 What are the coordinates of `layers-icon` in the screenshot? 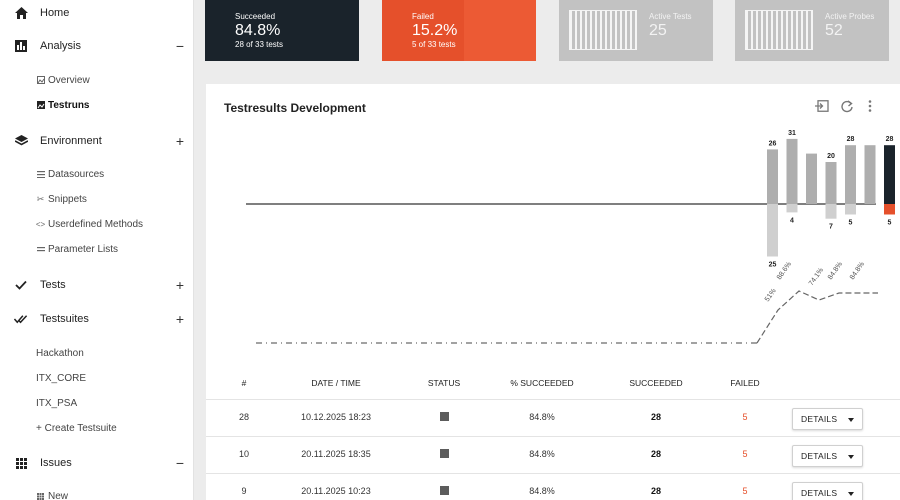 It's located at (21, 141).